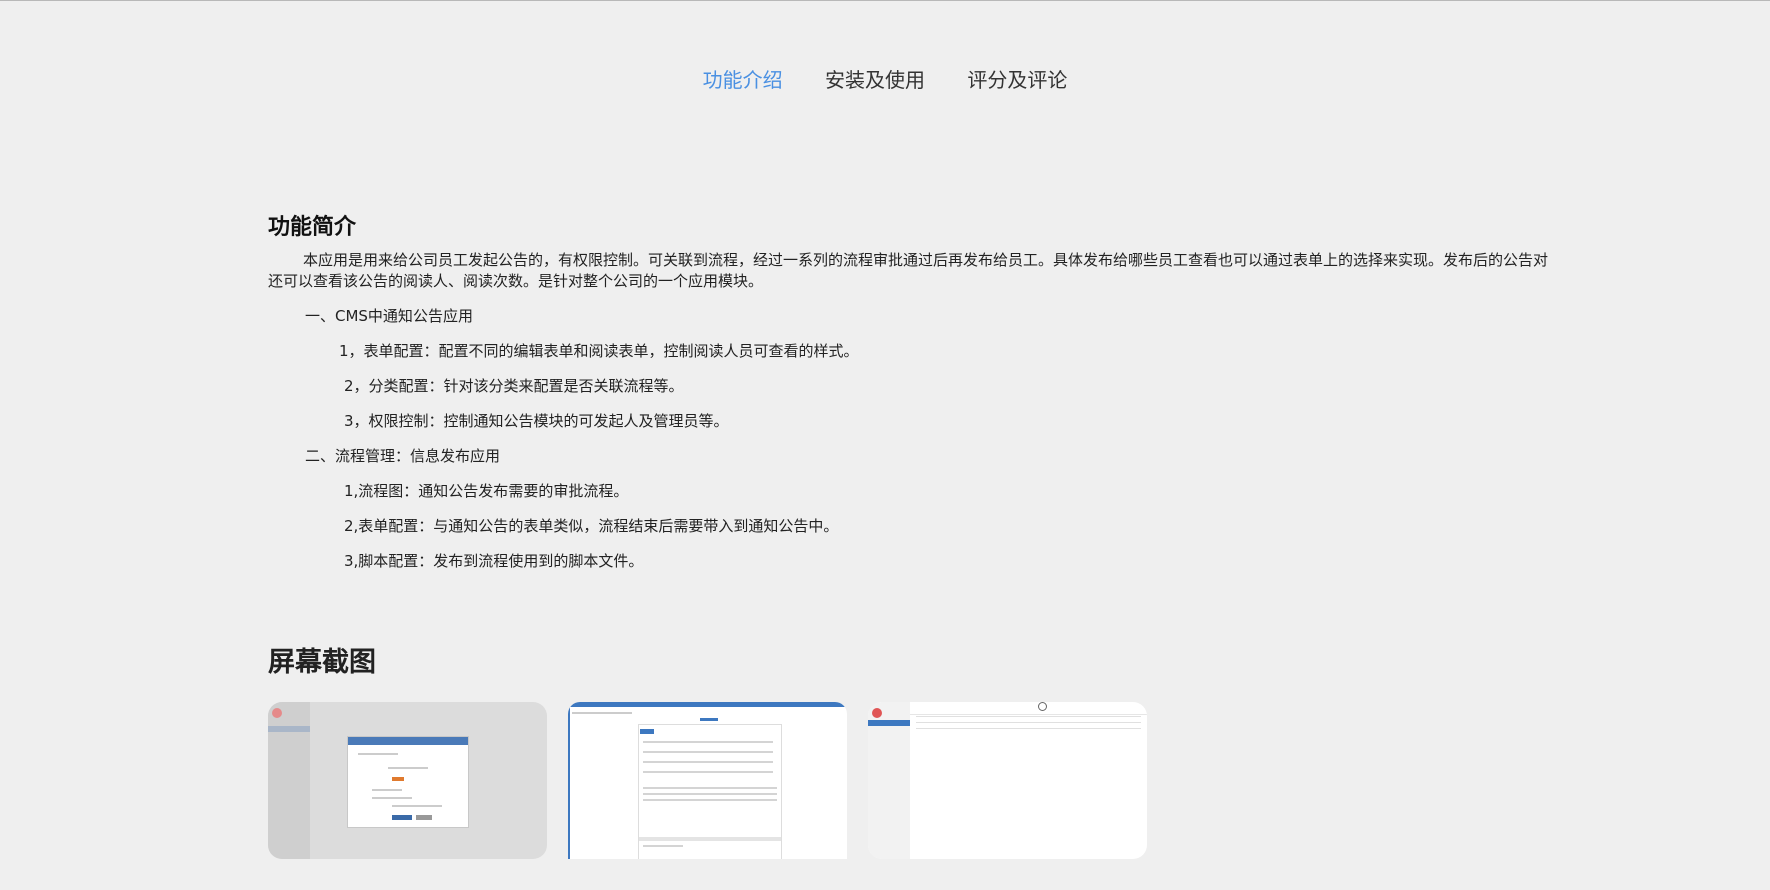 This screenshot has width=1770, height=890. What do you see at coordinates (494, 561) in the screenshot?
I see `list-item: 3,脚本配置：发布到流程使用到的脚本文件。` at bounding box center [494, 561].